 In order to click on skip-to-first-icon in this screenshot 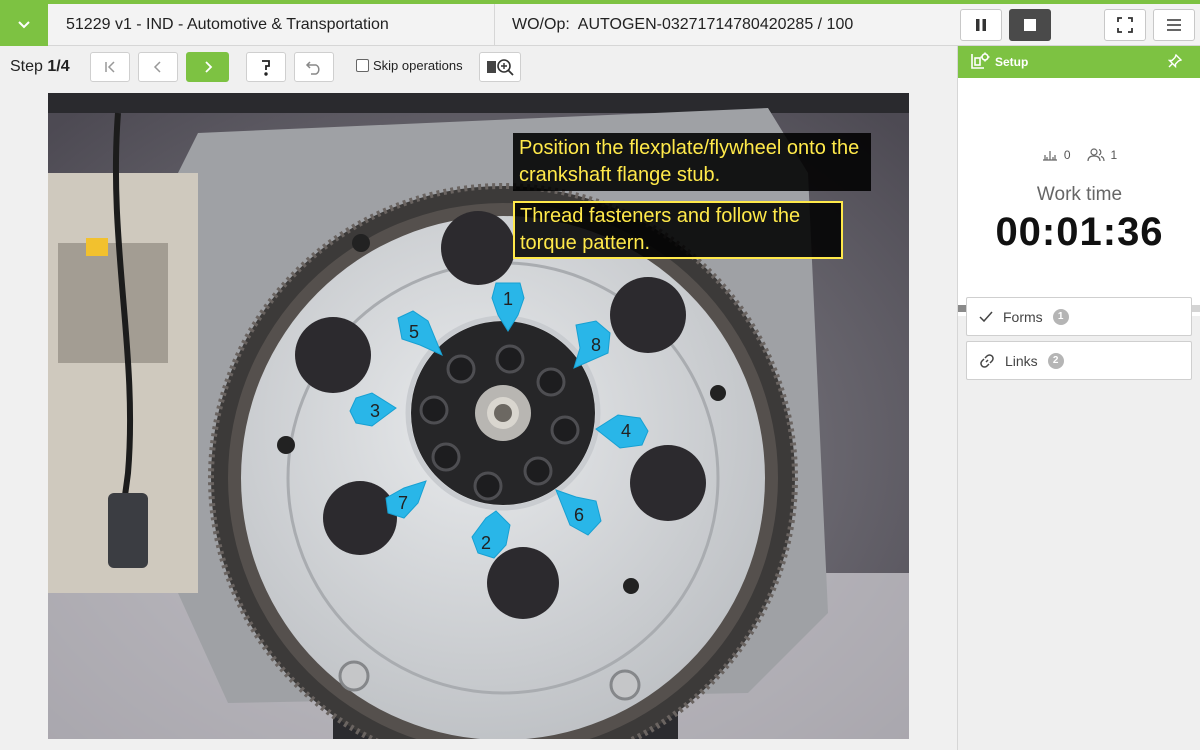, I will do `click(110, 67)`.